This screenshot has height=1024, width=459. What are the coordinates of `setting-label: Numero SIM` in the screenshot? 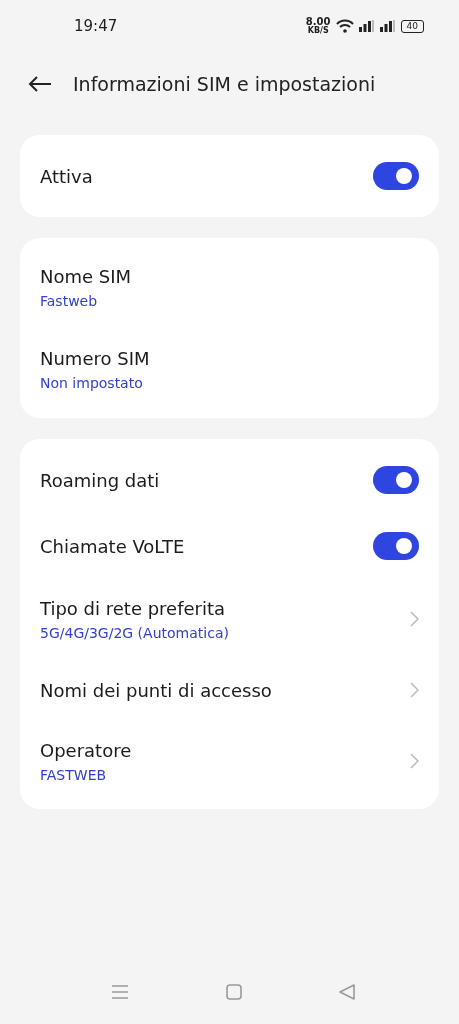 It's located at (95, 358).